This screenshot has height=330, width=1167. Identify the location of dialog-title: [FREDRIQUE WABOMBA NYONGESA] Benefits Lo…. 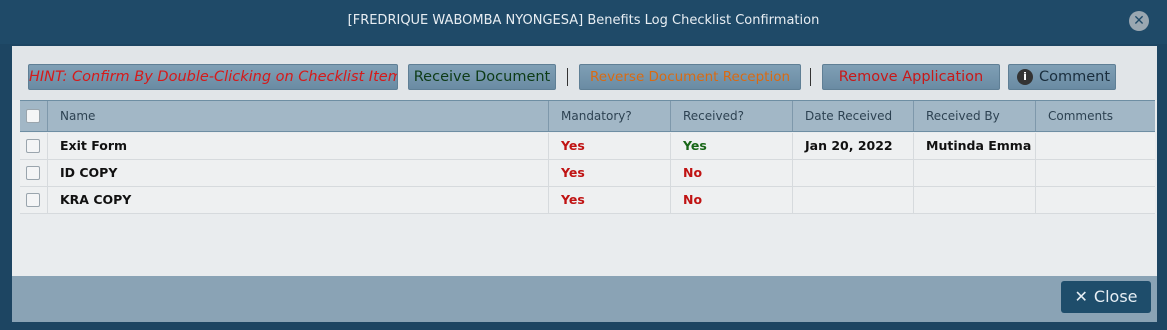
(583, 20).